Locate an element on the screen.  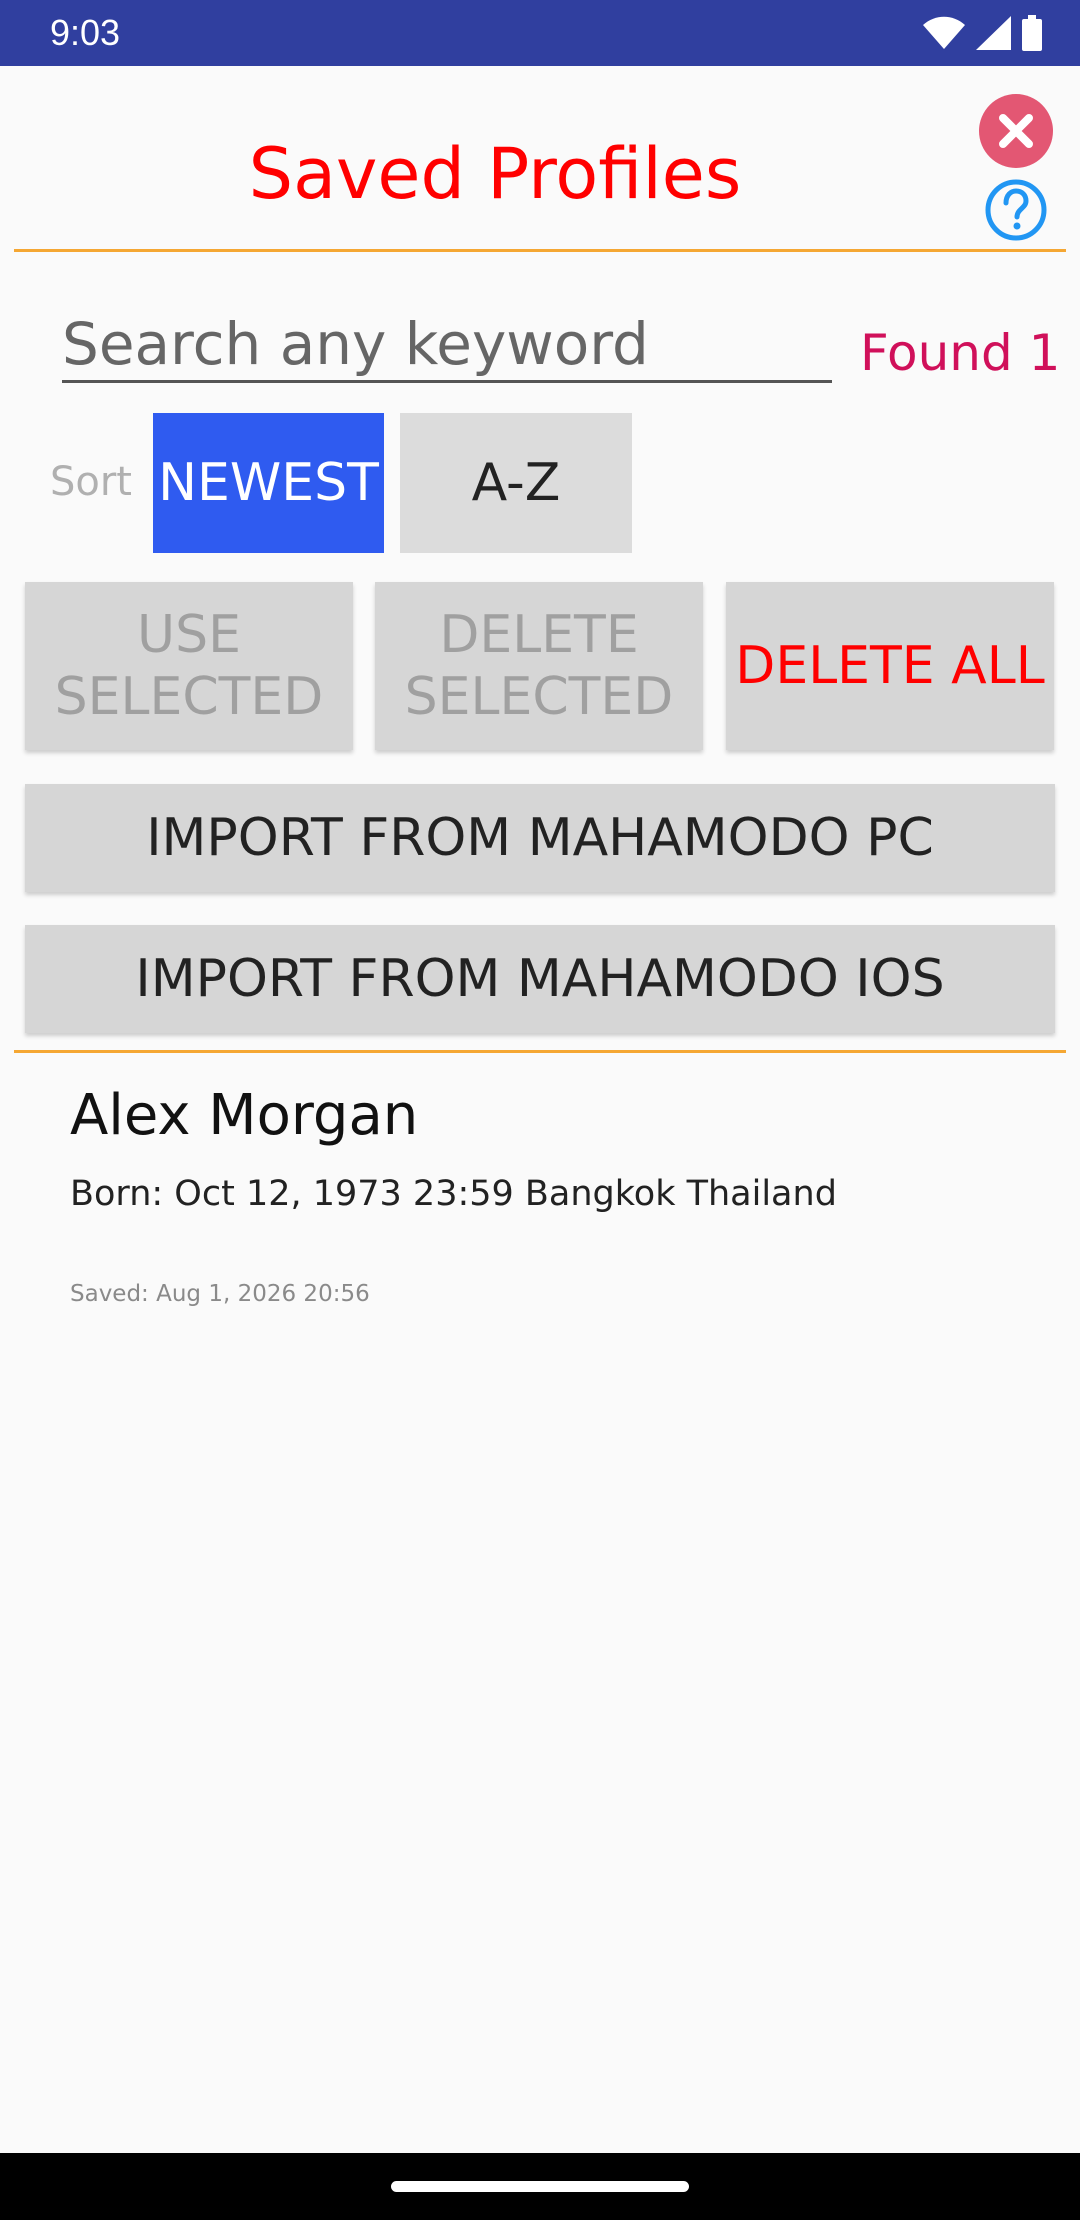
header-divider is located at coordinates (540, 250).